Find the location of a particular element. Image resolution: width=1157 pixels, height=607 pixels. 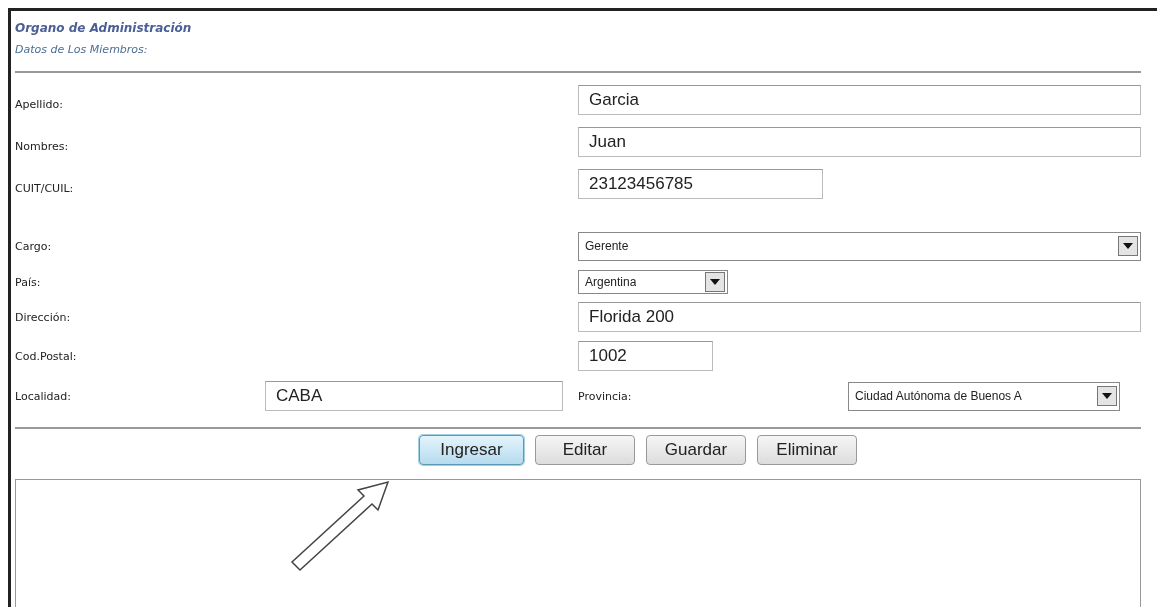

form-title: Organo de Administración is located at coordinates (104, 28).